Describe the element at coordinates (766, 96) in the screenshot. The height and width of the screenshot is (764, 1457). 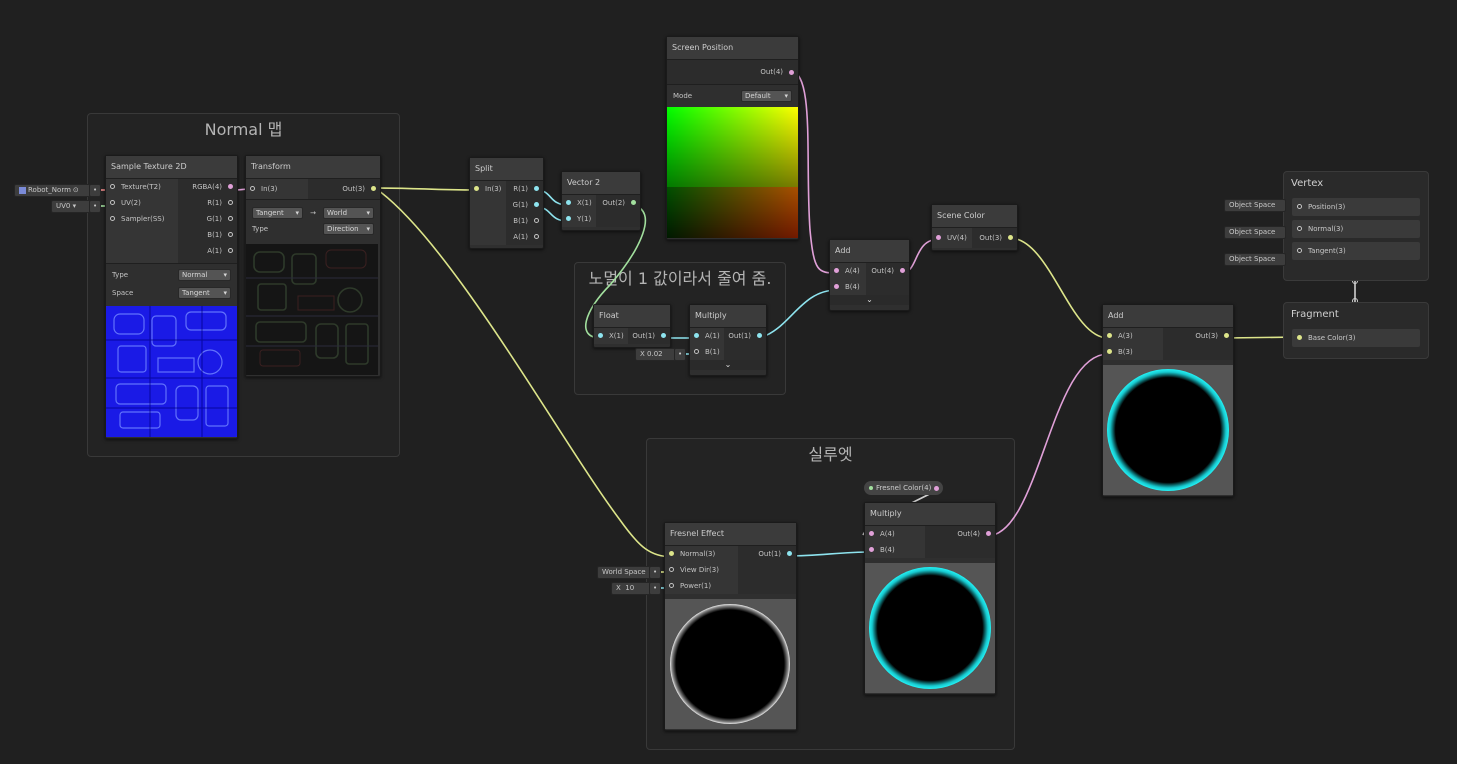
I see `mode-dropdown: Default` at that location.